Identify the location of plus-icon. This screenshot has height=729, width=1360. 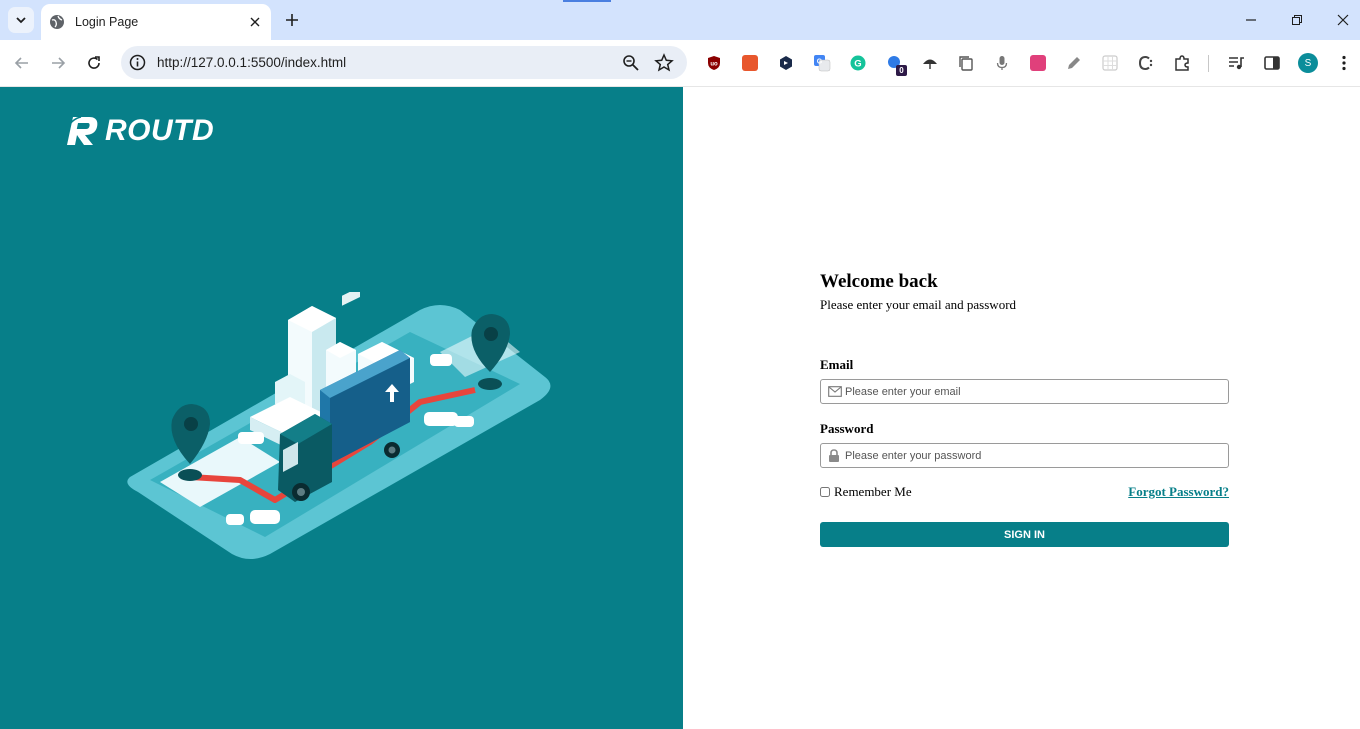
(292, 20).